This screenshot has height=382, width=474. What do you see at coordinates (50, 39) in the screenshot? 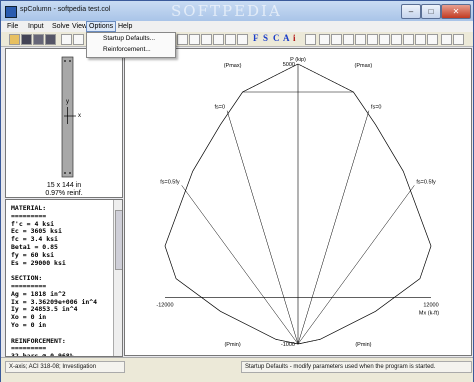
I see `print-preview-icon` at bounding box center [50, 39].